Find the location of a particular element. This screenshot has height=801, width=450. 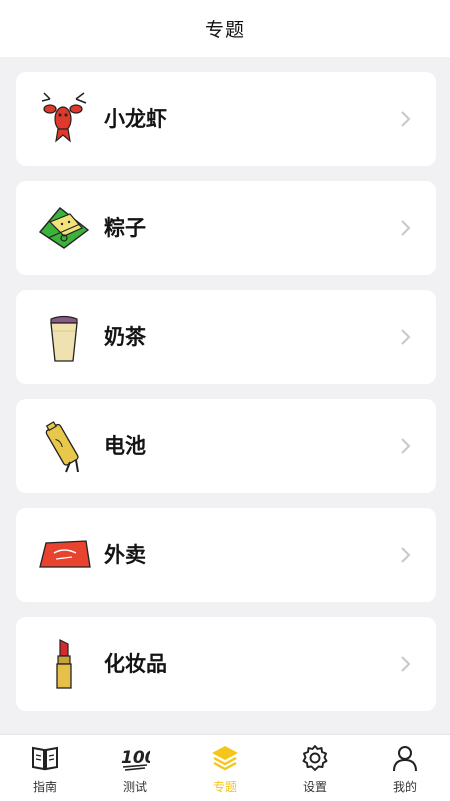

tab-label: 我的 is located at coordinates (404, 787).